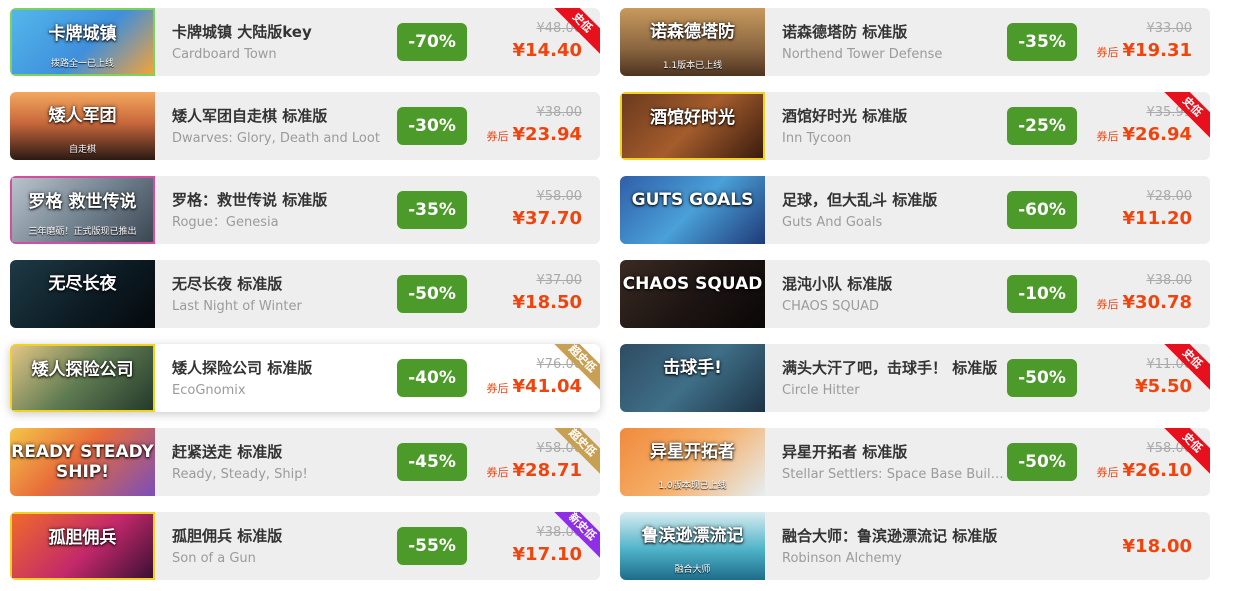  What do you see at coordinates (82, 284) in the screenshot?
I see `thumbnail-title-text: 无尽长夜` at bounding box center [82, 284].